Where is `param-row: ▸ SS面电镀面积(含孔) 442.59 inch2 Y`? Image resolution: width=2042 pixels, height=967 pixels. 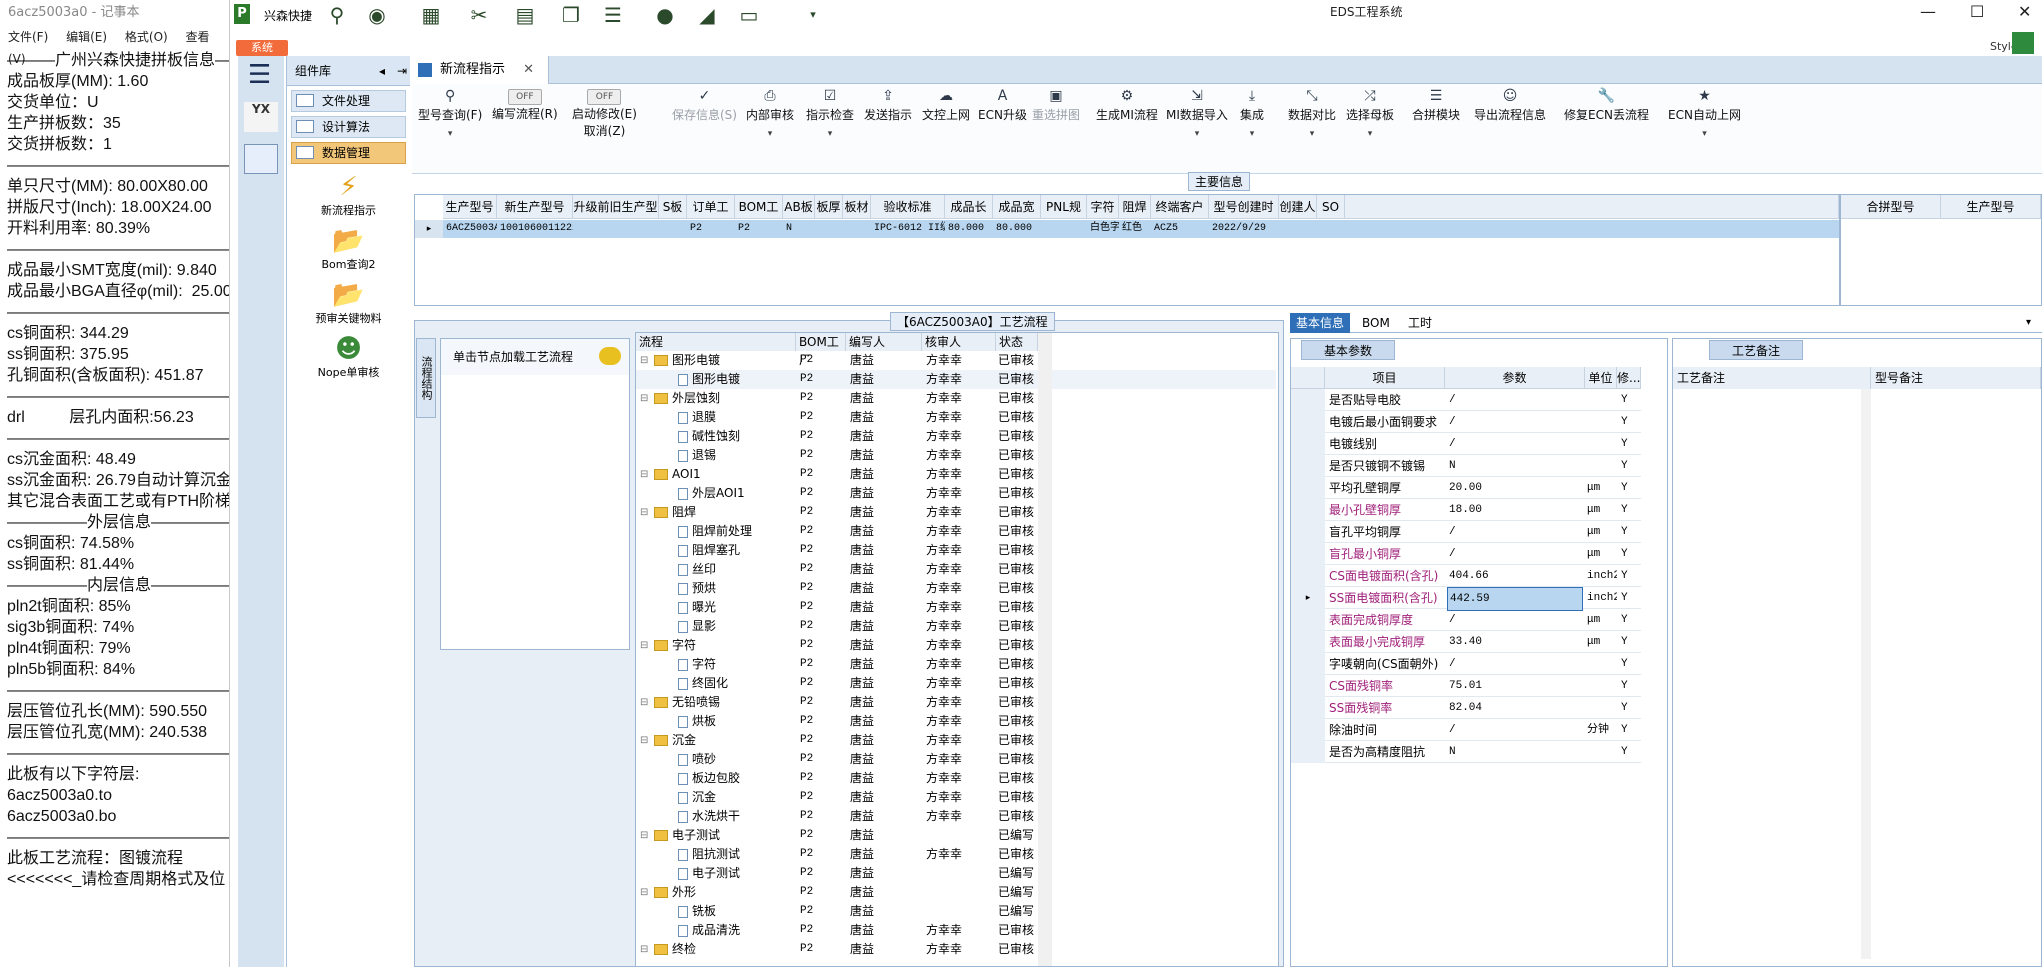
param-row: ▸ SS面电镀面积(含孔) 442.59 inch2 Y is located at coordinates (1466, 599).